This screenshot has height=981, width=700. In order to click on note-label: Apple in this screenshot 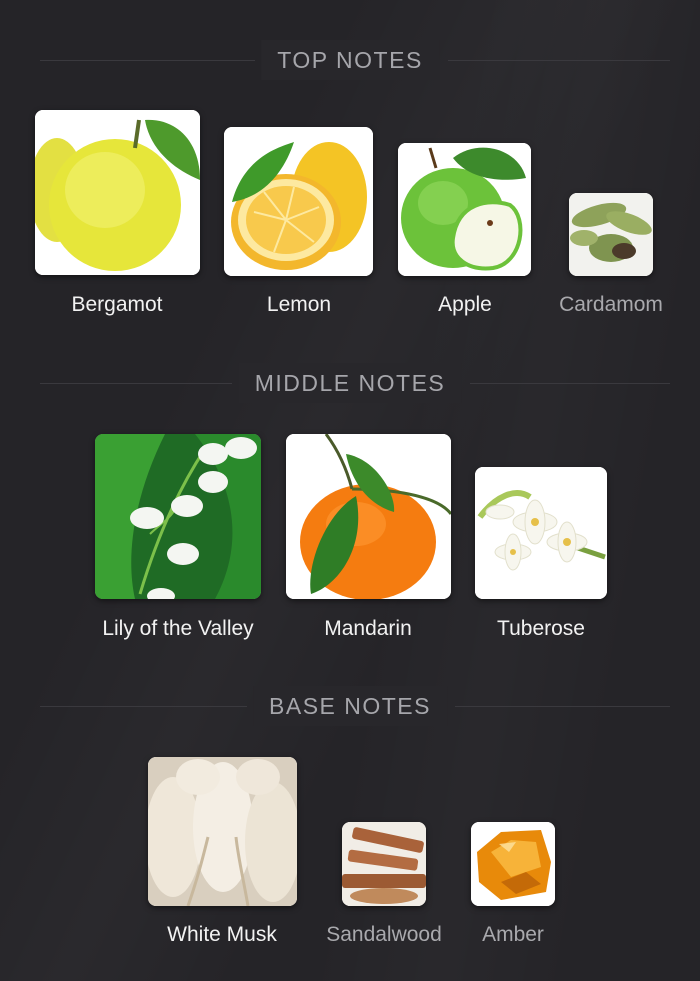, I will do `click(465, 304)`.